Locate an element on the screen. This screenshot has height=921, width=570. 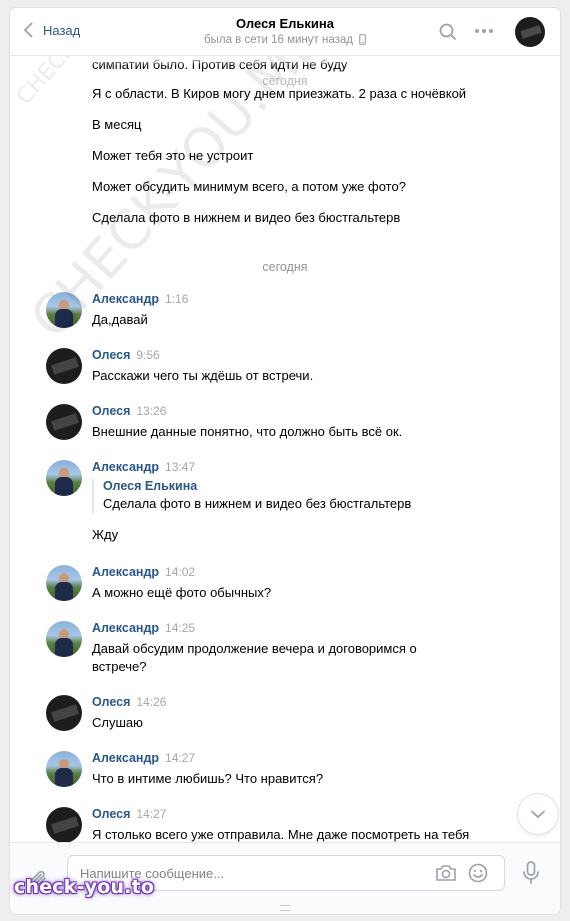
search-icon is located at coordinates (448, 32).